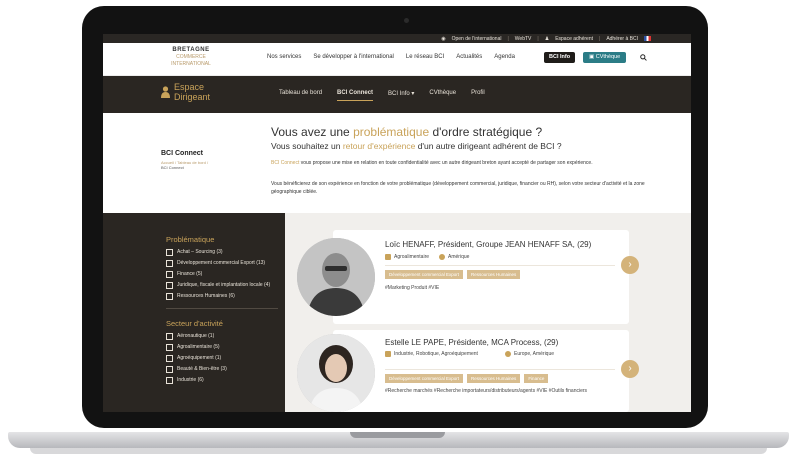 Image resolution: width=797 pixels, height=465 pixels. I want to click on bci-connect-link: BCI Connect, so click(285, 163).